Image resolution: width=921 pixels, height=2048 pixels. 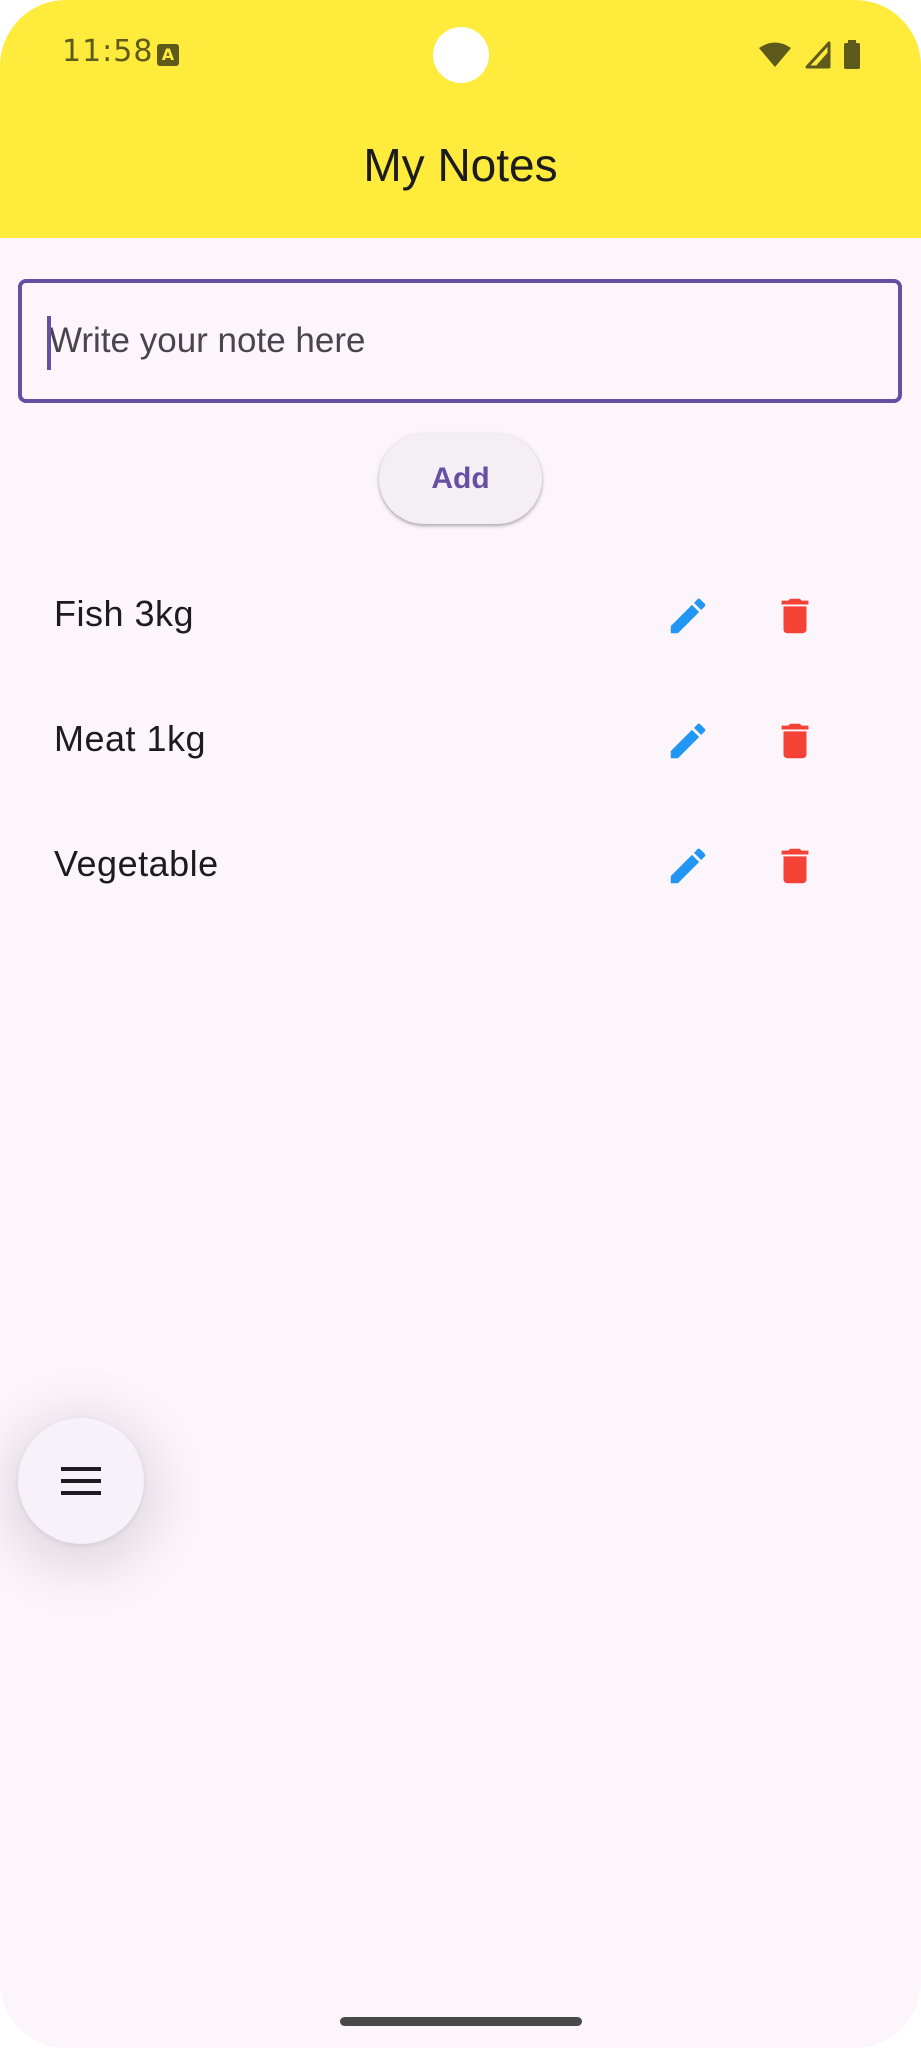 I want to click on camera-cutout, so click(x=461, y=55).